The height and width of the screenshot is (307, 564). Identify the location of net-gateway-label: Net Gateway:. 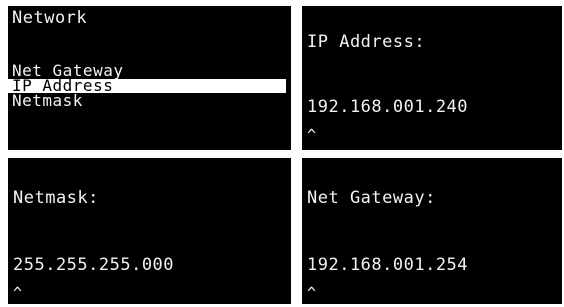
(371, 198).